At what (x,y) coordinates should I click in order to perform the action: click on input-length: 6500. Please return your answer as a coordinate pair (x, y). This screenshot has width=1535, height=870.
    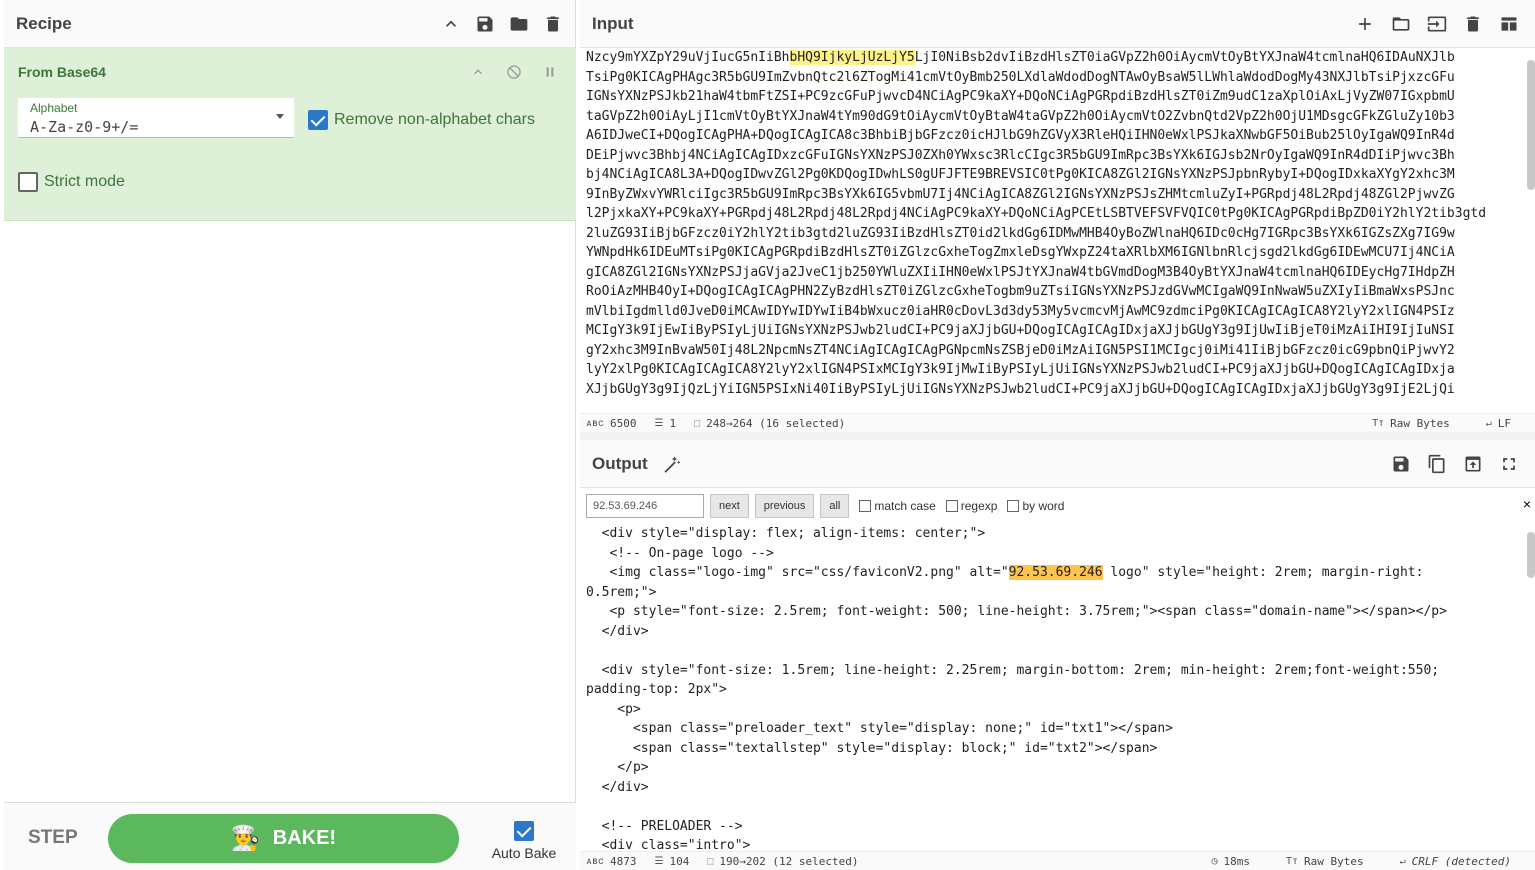
    Looking at the image, I should click on (623, 423).